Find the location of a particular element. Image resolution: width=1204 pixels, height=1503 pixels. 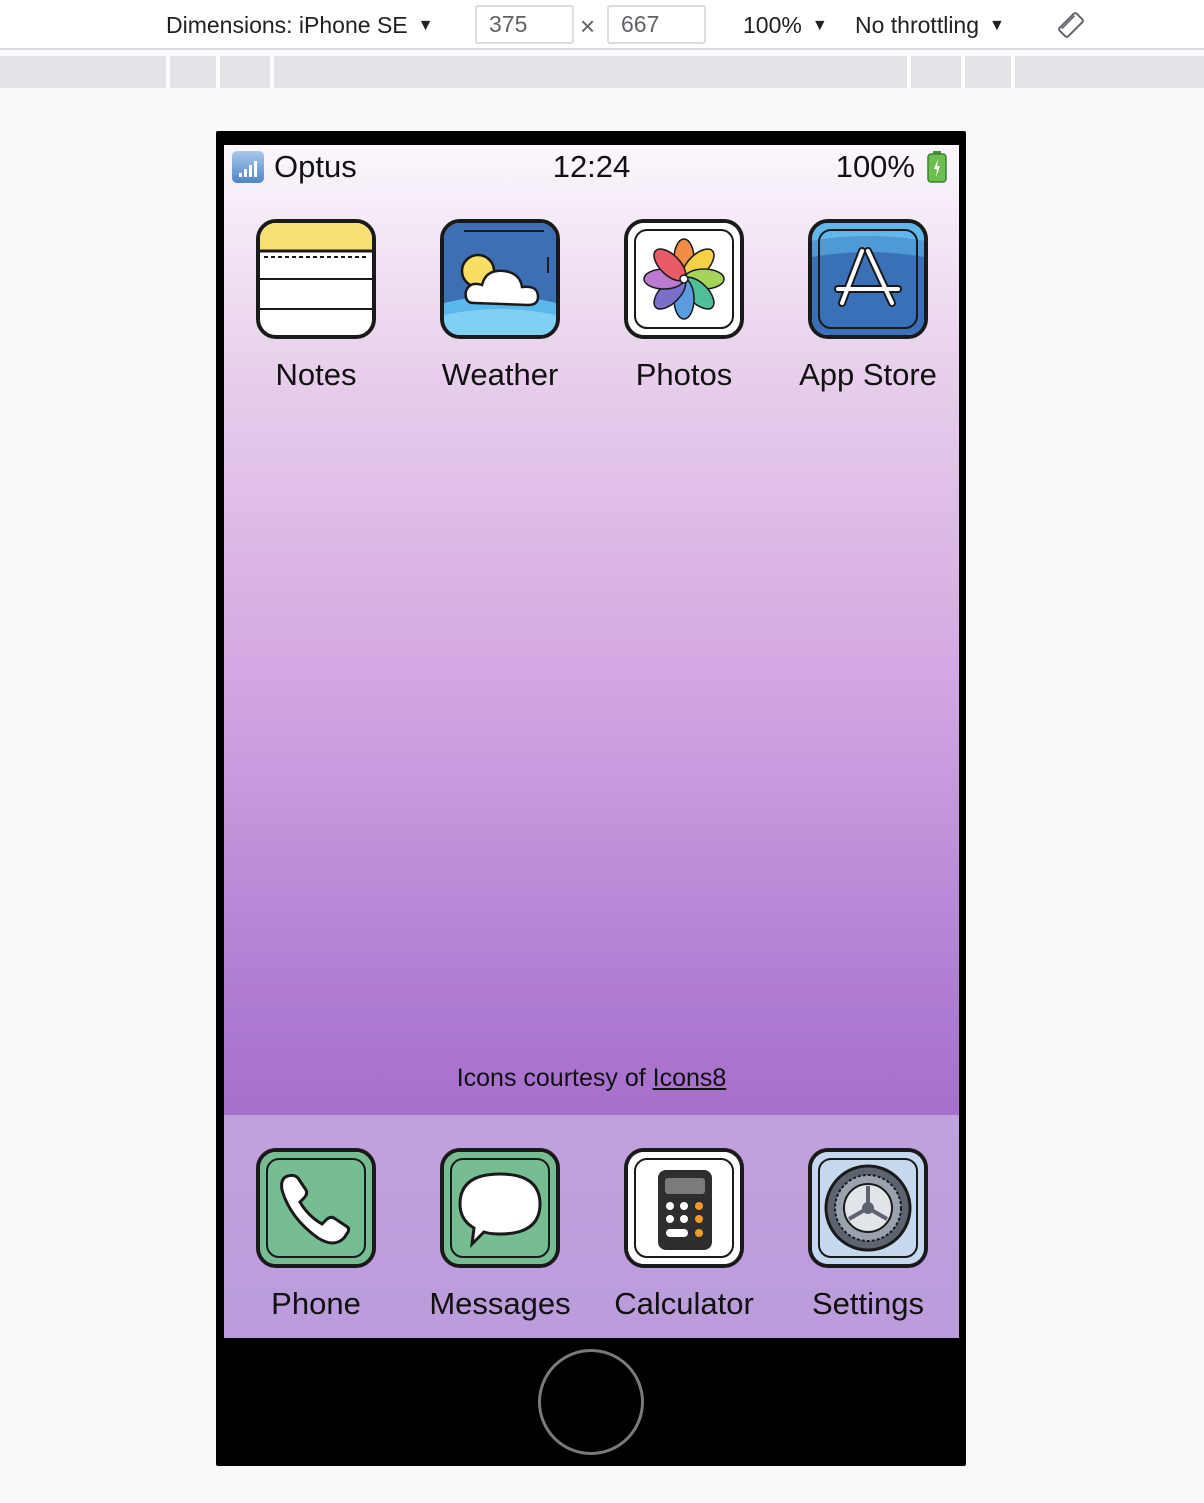

app-messages: Messages is located at coordinates (500, 1235).